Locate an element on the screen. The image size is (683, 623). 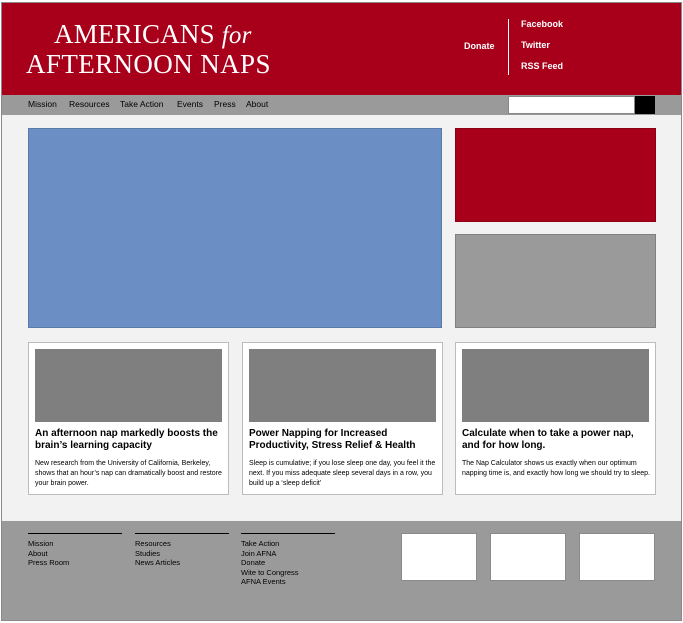
donate-link: Donate is located at coordinates (479, 46).